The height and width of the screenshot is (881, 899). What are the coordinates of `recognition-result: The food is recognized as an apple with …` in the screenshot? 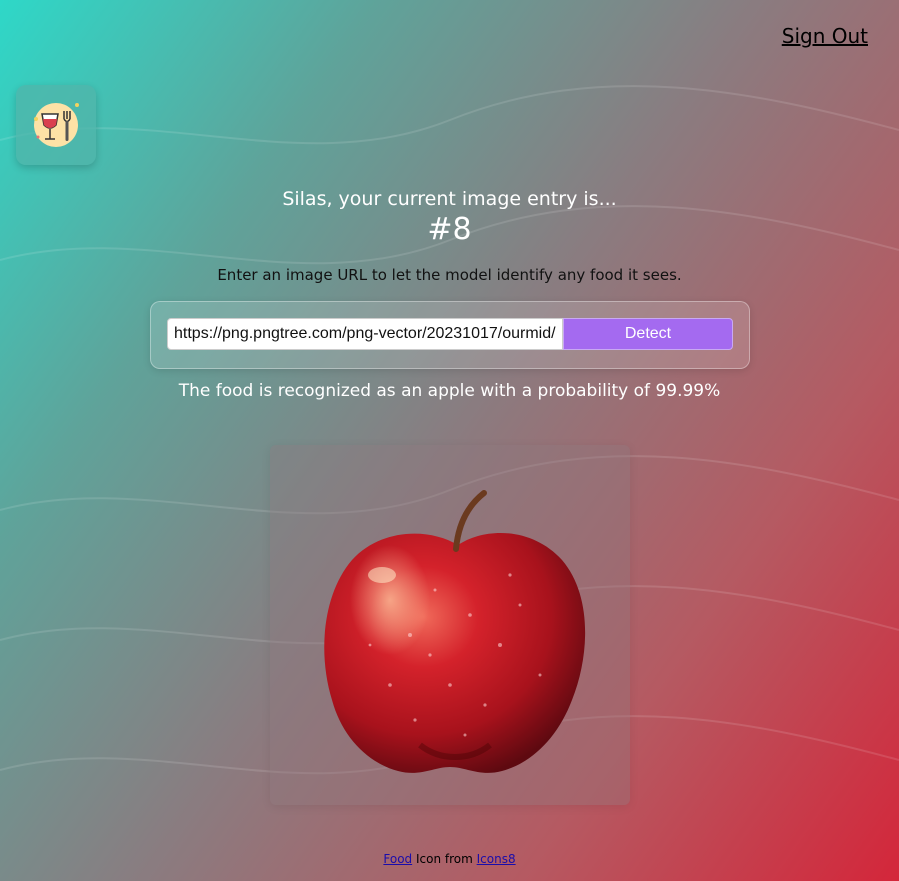 It's located at (449, 391).